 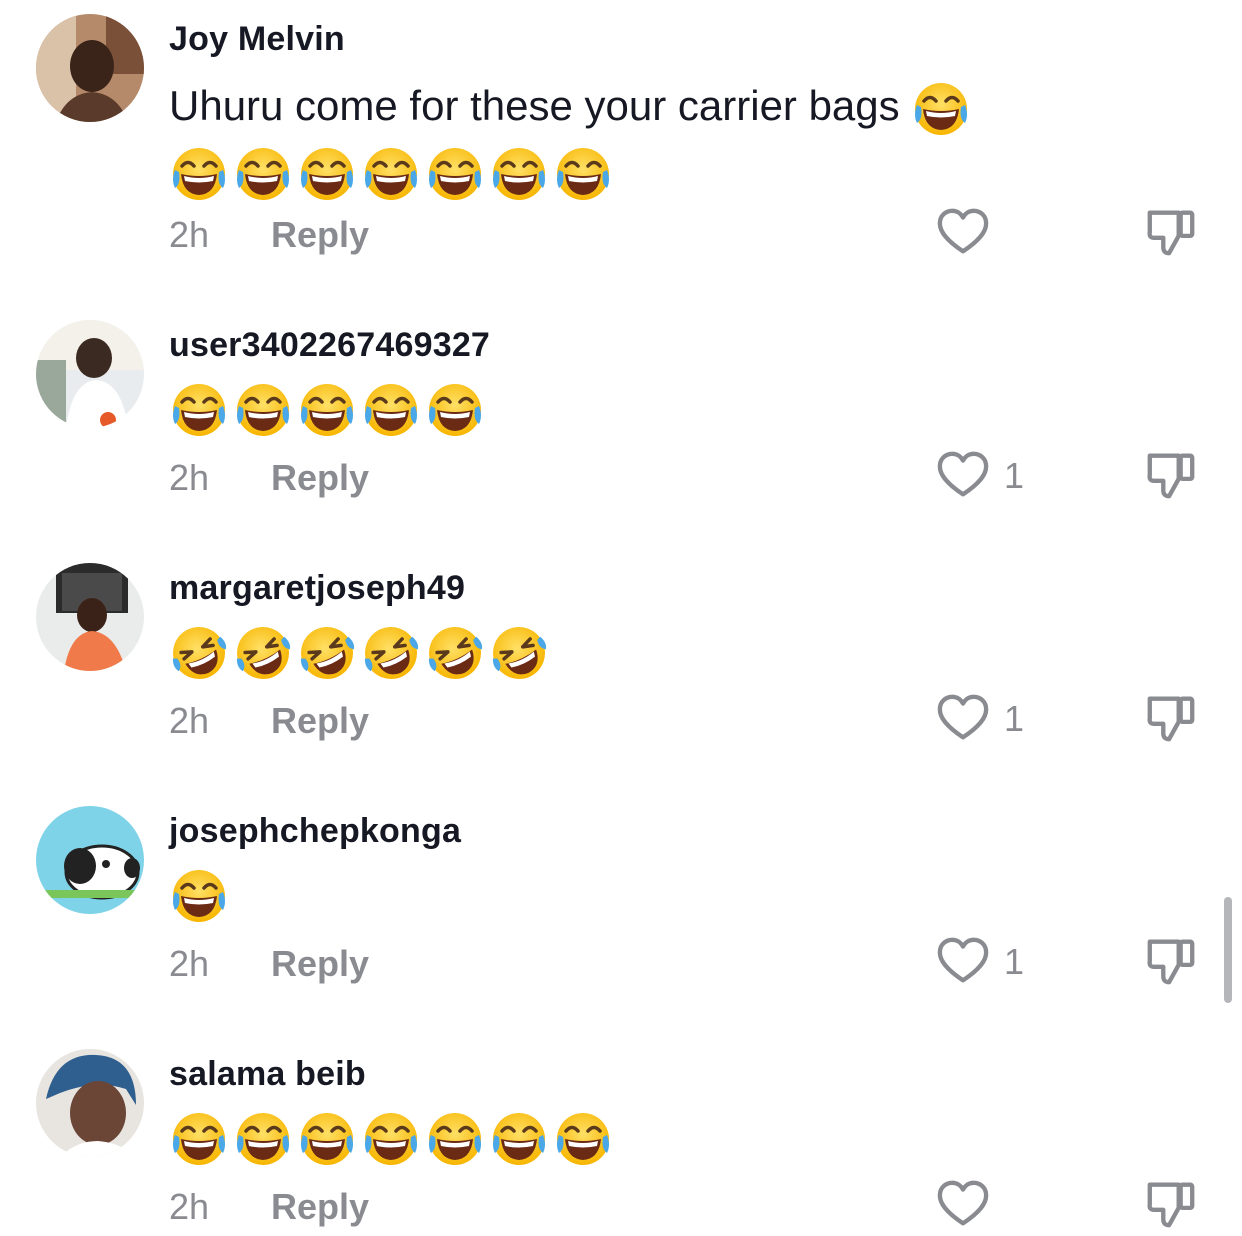 What do you see at coordinates (329, 345) in the screenshot?
I see `comment-username: user3402267469327` at bounding box center [329, 345].